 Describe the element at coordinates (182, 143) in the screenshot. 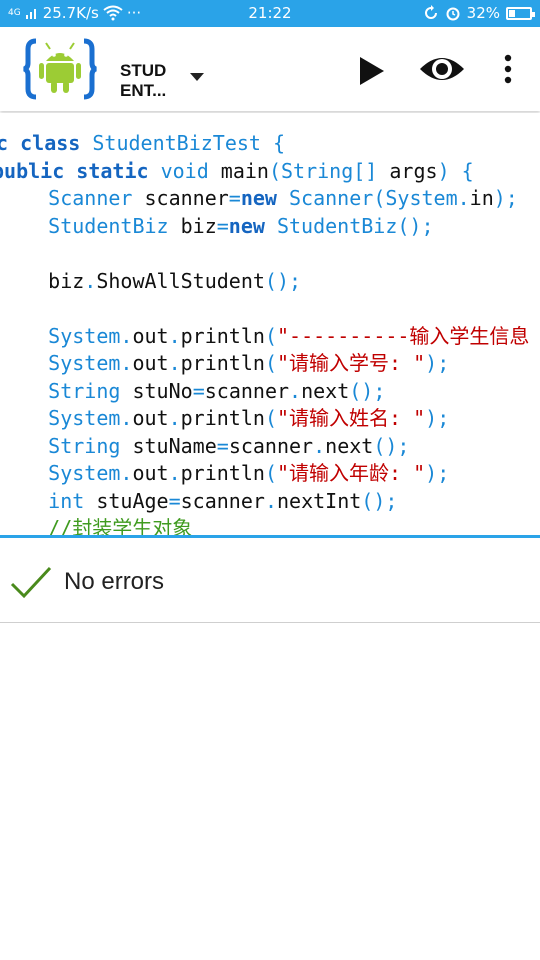

I see `code-token: StudentBizTest` at that location.